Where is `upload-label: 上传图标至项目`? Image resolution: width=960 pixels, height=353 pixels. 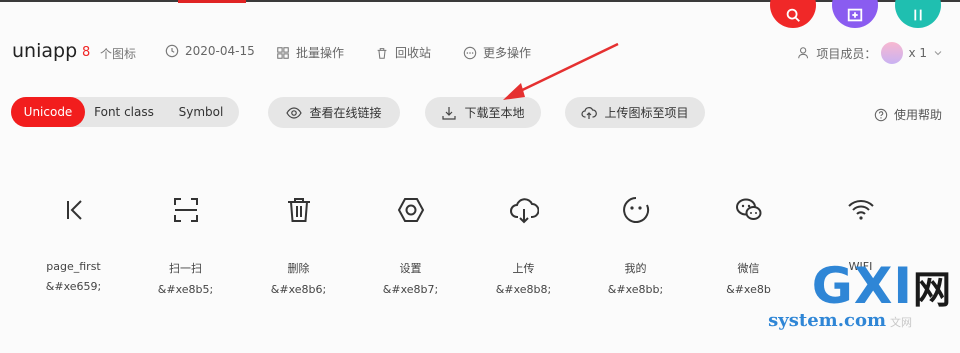 upload-label: 上传图标至项目 is located at coordinates (646, 113).